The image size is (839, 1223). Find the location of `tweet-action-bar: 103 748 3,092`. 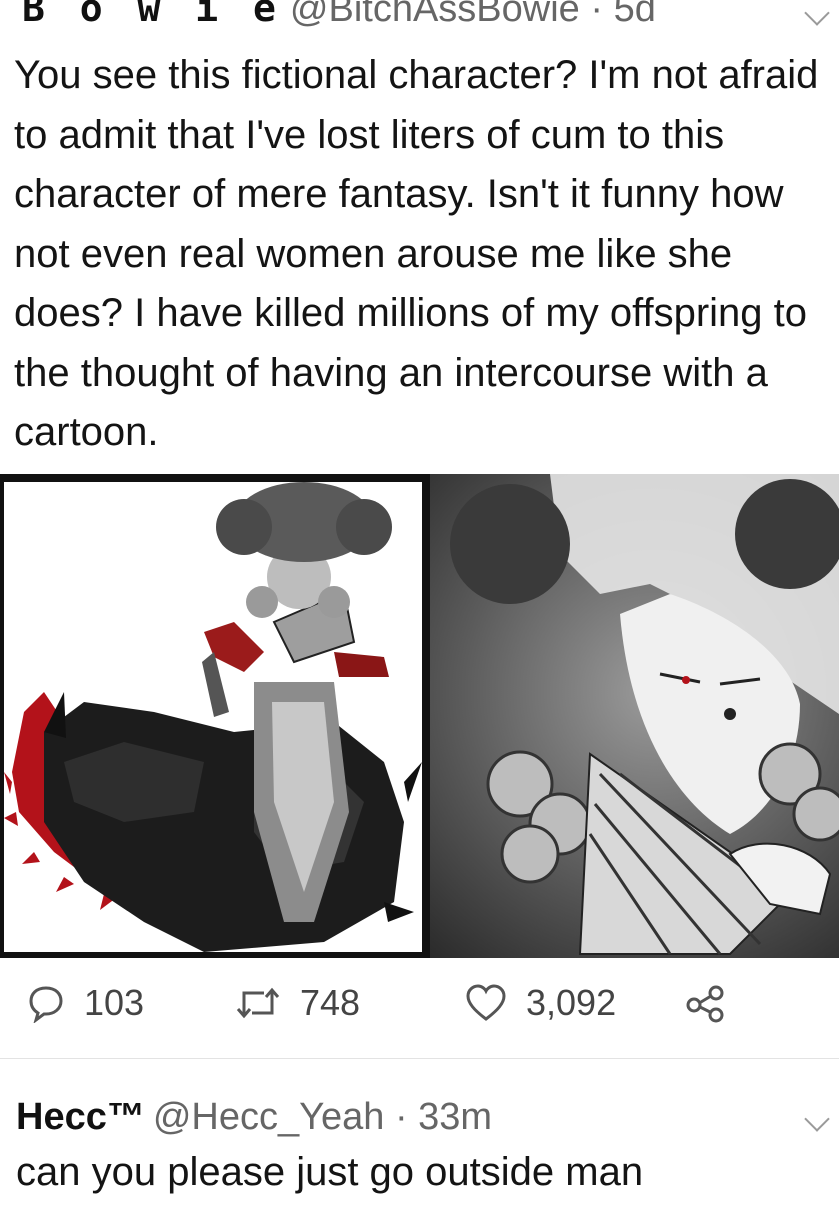

tweet-action-bar: 103 748 3,092 is located at coordinates (390, 1003).